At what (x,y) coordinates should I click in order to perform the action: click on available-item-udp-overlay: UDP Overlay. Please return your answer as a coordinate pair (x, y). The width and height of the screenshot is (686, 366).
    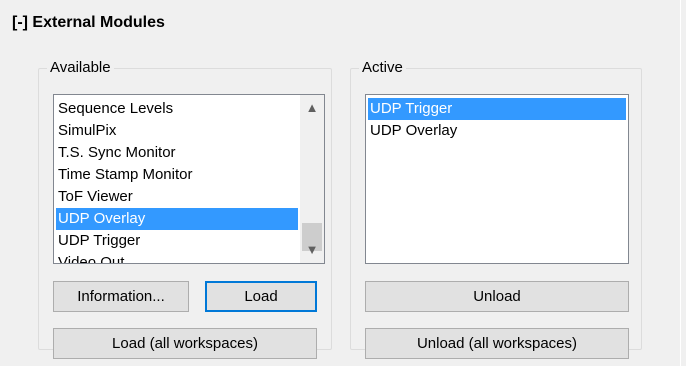
    Looking at the image, I should click on (177, 219).